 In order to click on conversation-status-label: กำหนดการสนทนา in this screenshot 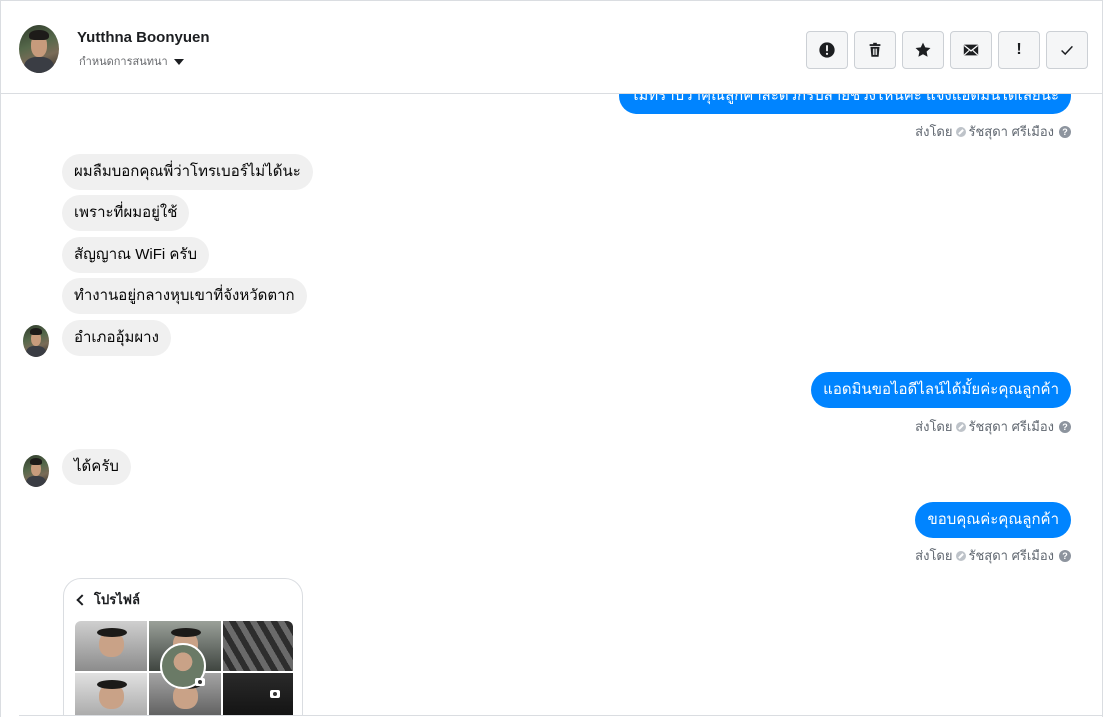, I will do `click(123, 62)`.